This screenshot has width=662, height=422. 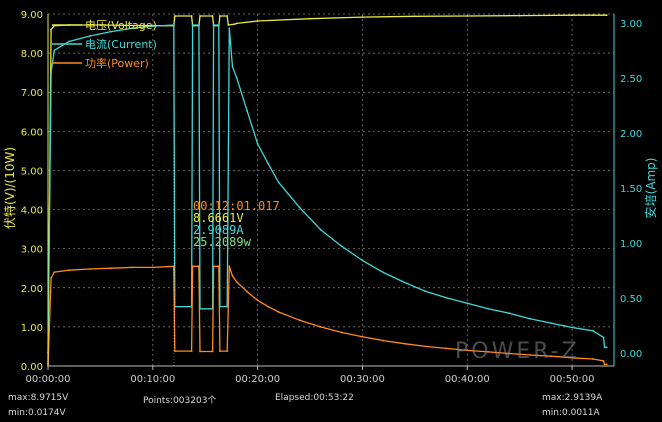 What do you see at coordinates (180, 401) in the screenshot?
I see `footer-points: Points:003203个` at bounding box center [180, 401].